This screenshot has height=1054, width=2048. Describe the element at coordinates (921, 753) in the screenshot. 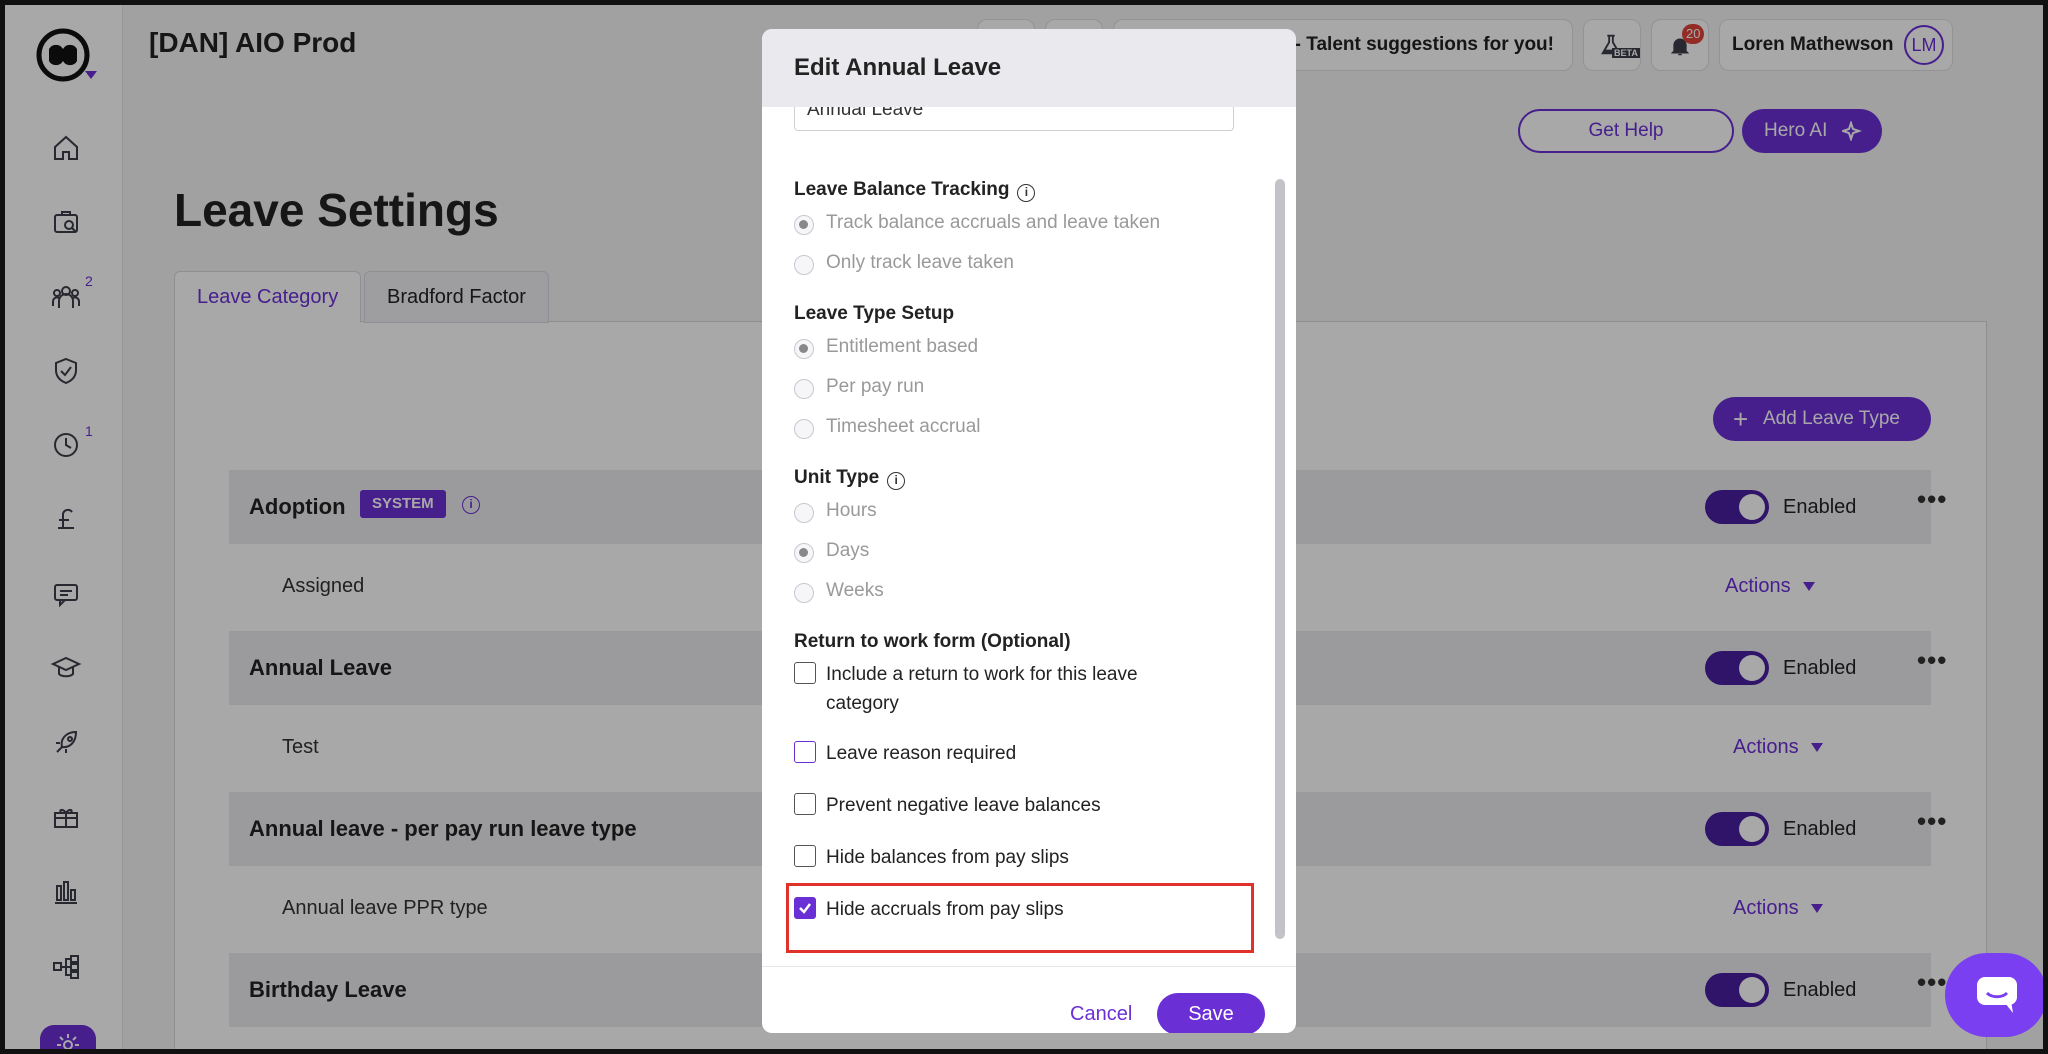

I see `checkbox-label: Leave reason required` at that location.